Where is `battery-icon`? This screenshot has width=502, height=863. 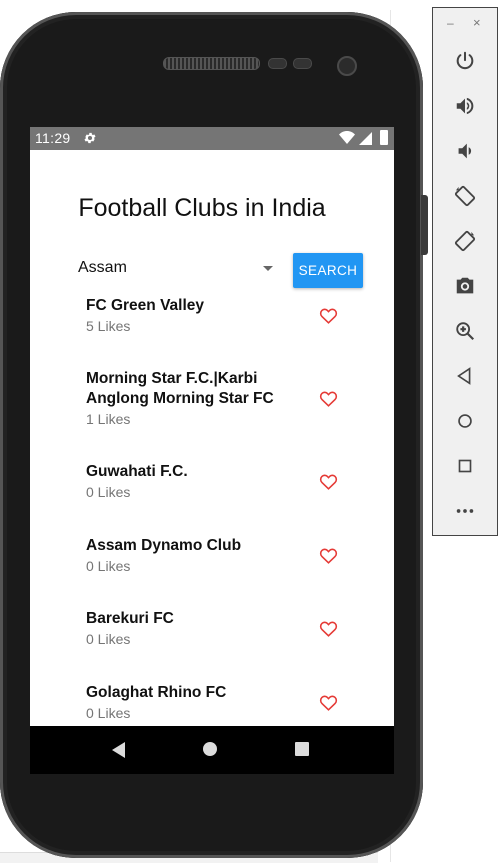 battery-icon is located at coordinates (384, 137).